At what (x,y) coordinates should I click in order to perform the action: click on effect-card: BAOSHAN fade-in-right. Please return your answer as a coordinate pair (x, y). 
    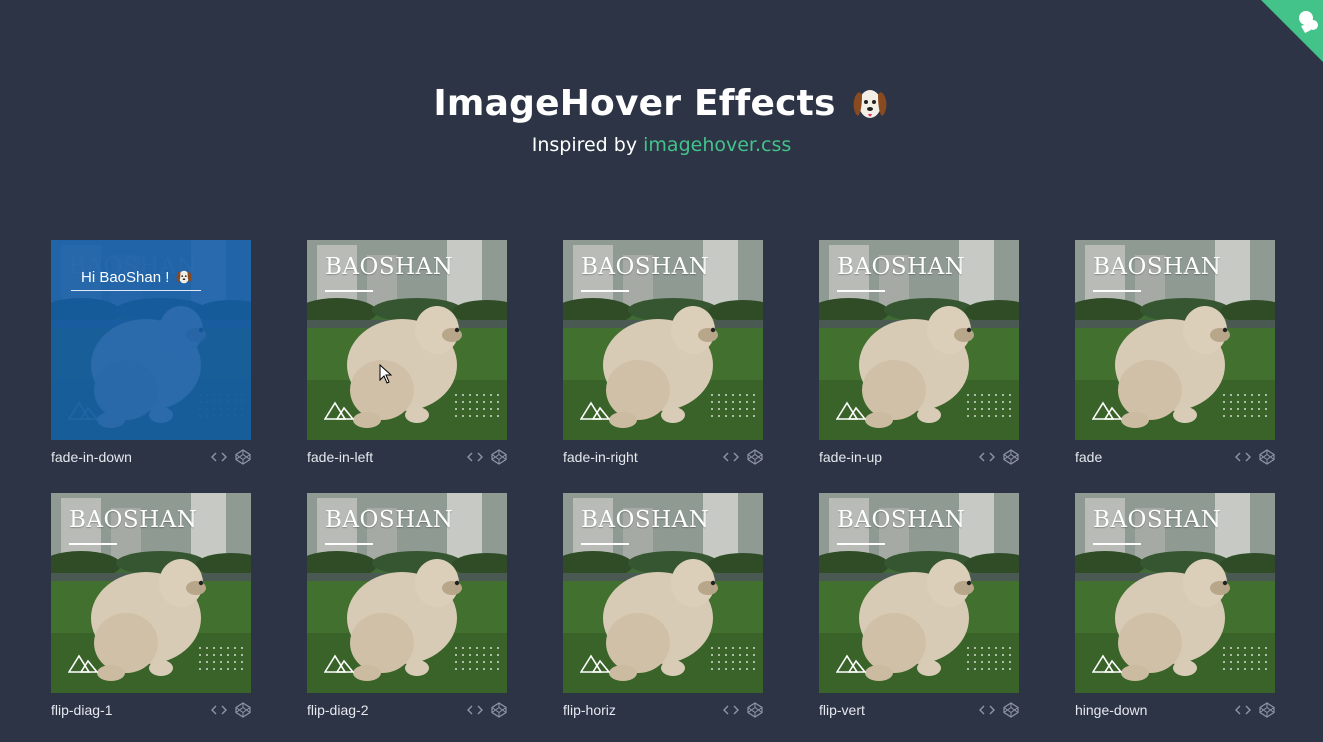
    Looking at the image, I should click on (663, 357).